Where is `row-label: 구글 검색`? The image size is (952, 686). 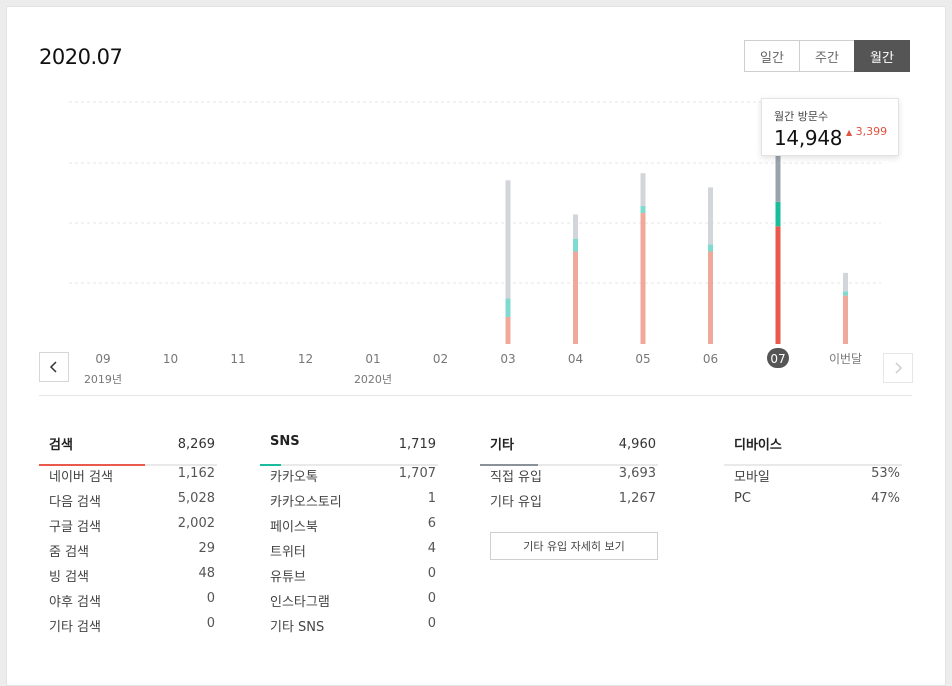
row-label: 구글 검색 is located at coordinates (75, 527).